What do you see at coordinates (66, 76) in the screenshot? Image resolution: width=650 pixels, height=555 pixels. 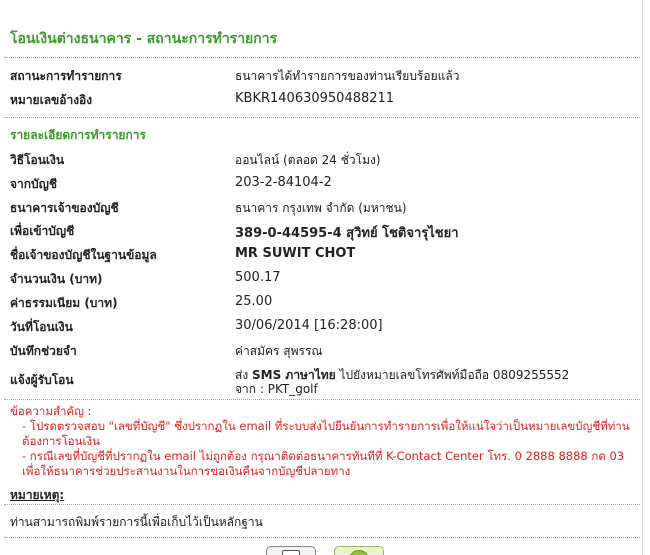 I see `status-label: สถานะการทำรายการ` at bounding box center [66, 76].